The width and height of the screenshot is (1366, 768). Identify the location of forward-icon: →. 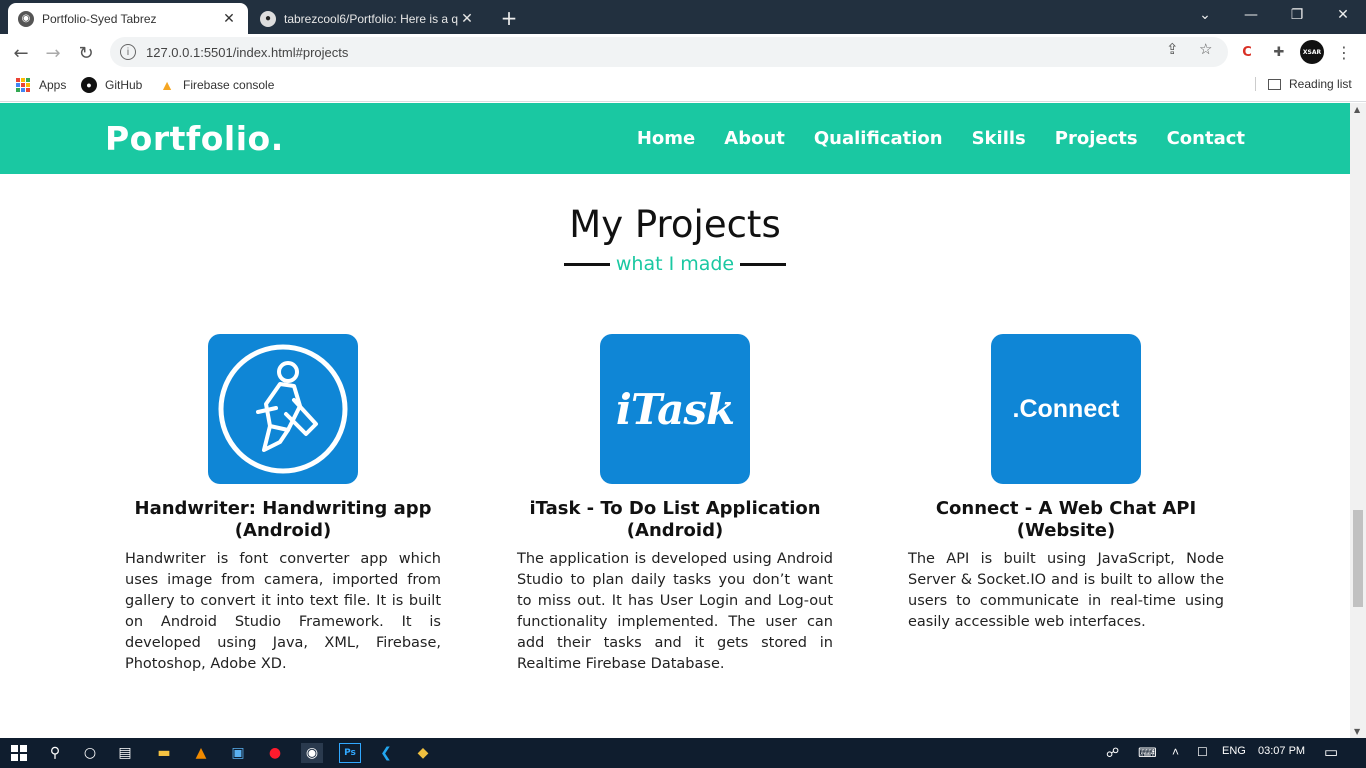
(53, 53).